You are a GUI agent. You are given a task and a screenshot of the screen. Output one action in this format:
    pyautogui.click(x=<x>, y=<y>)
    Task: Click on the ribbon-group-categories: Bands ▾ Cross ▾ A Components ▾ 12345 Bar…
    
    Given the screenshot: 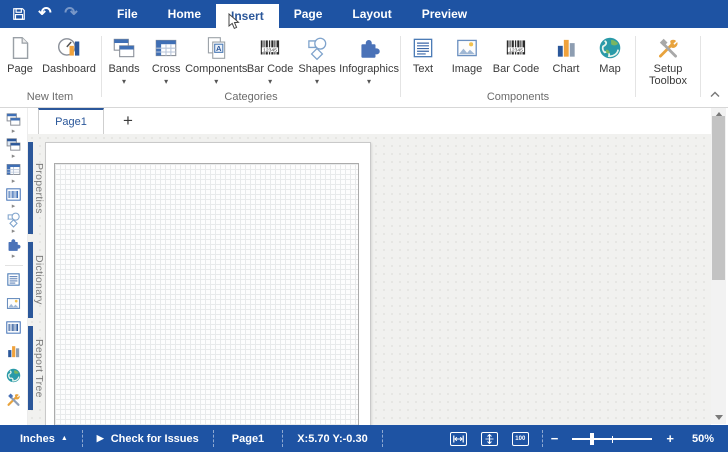 What is the action you would take?
    pyautogui.click(x=251, y=67)
    